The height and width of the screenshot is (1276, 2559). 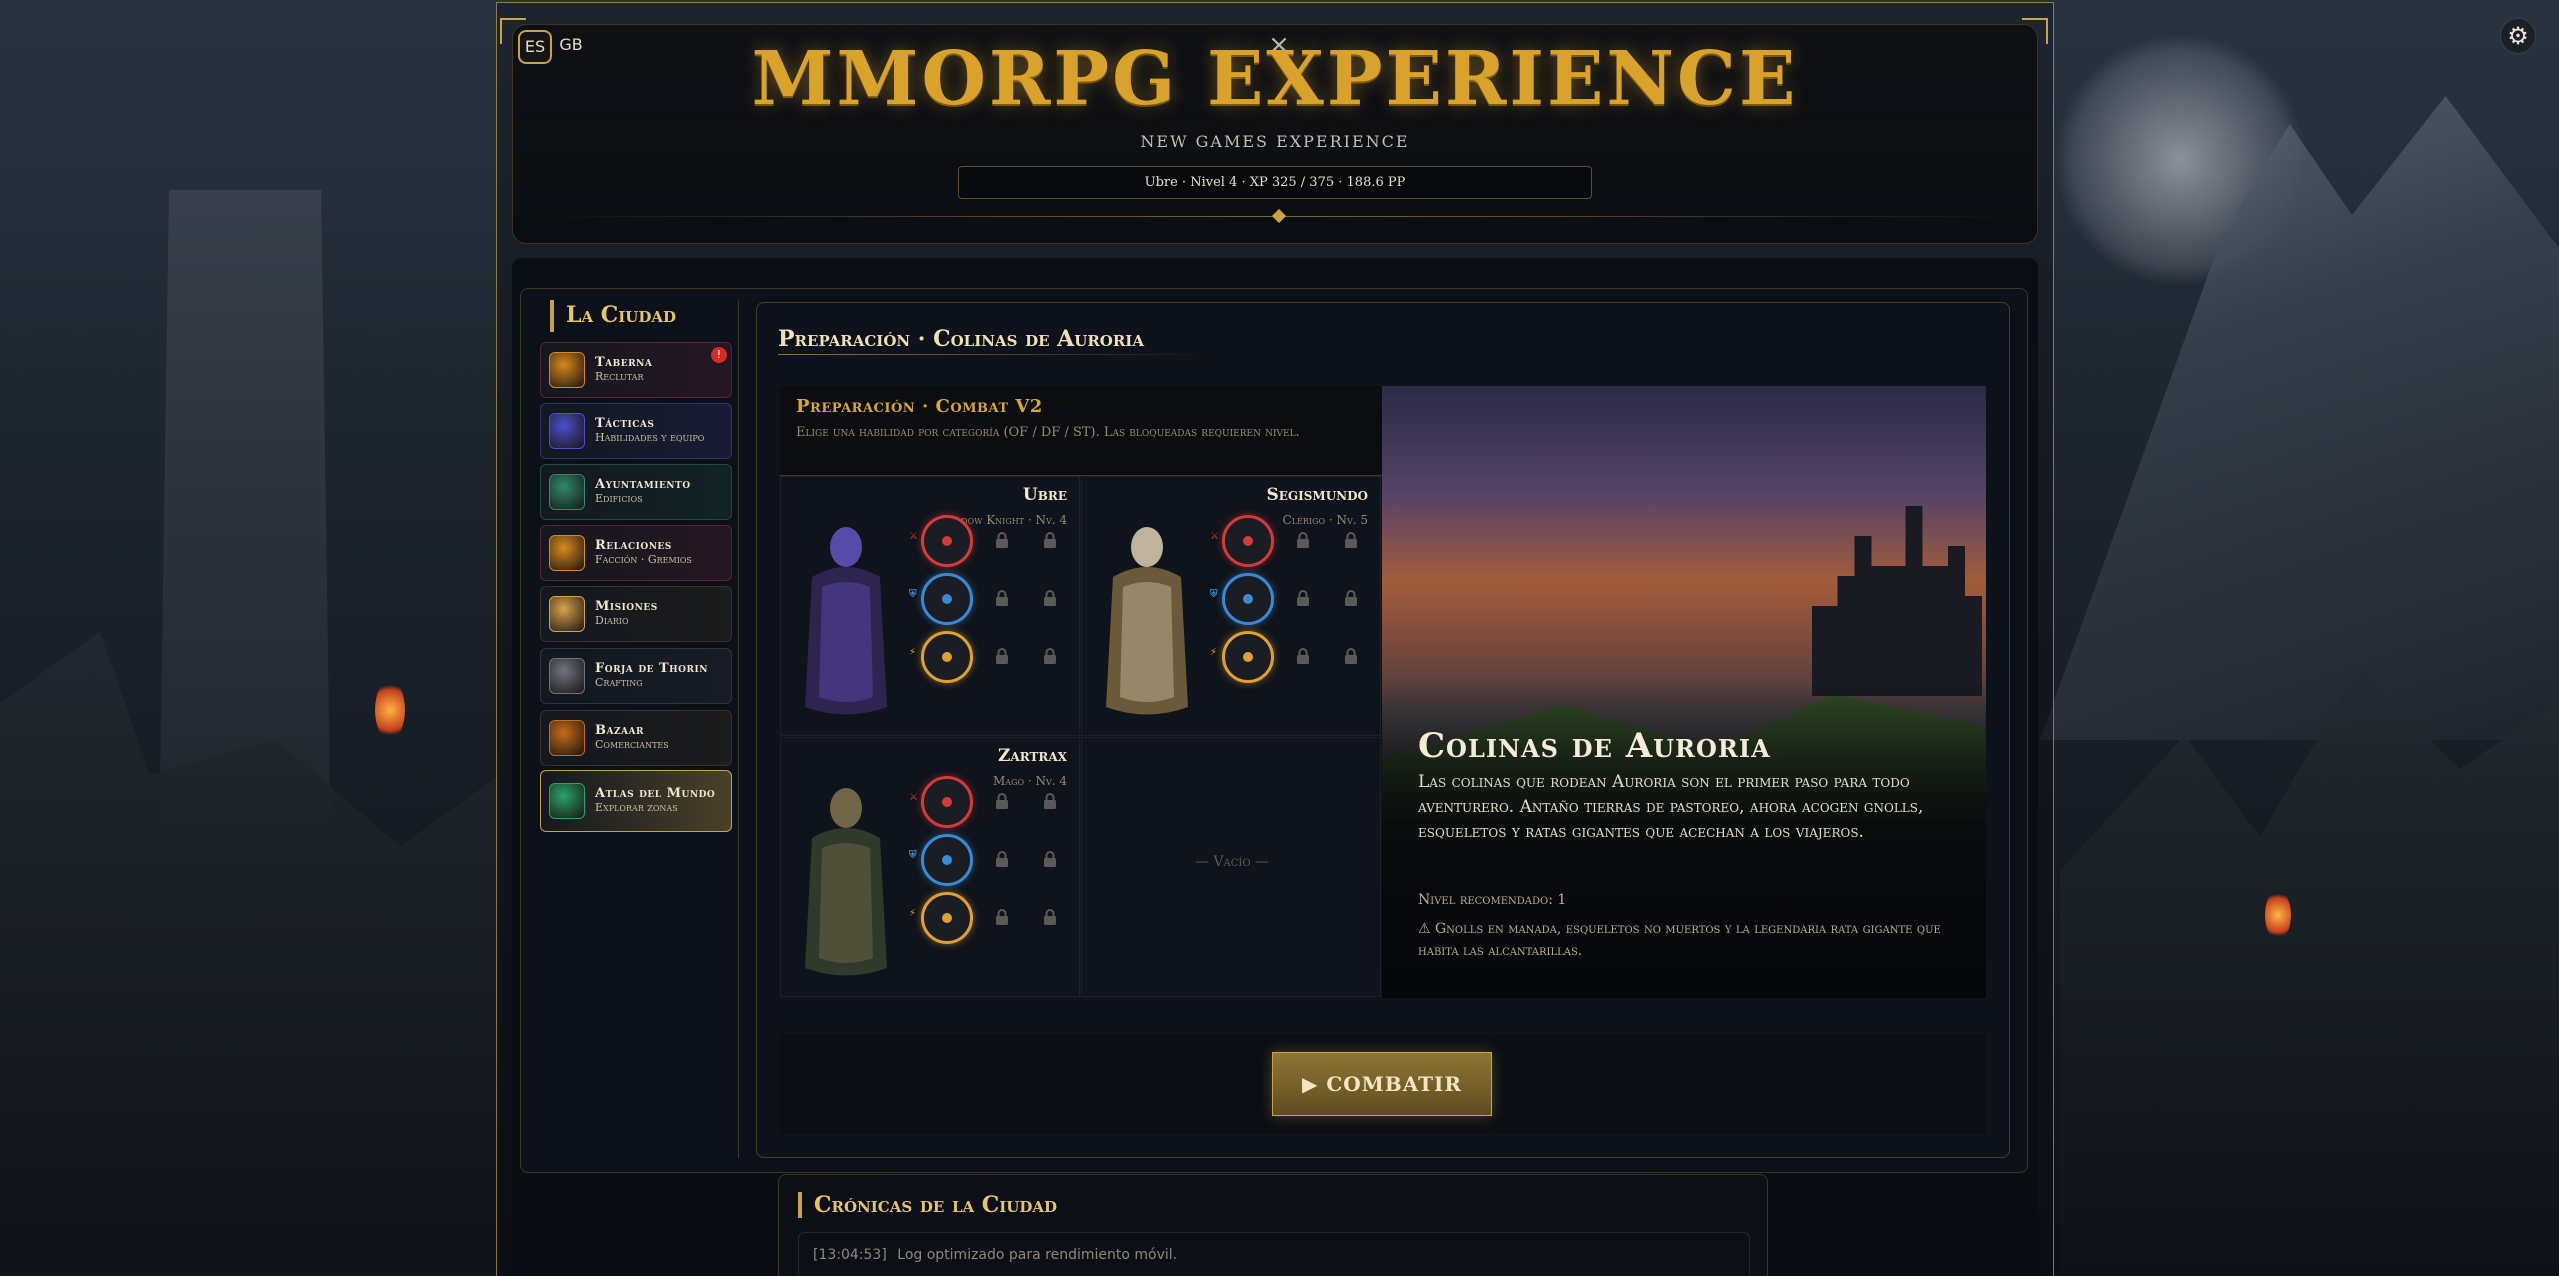 I want to click on sidebar-item-label: Forja de Thorin, so click(x=651, y=669).